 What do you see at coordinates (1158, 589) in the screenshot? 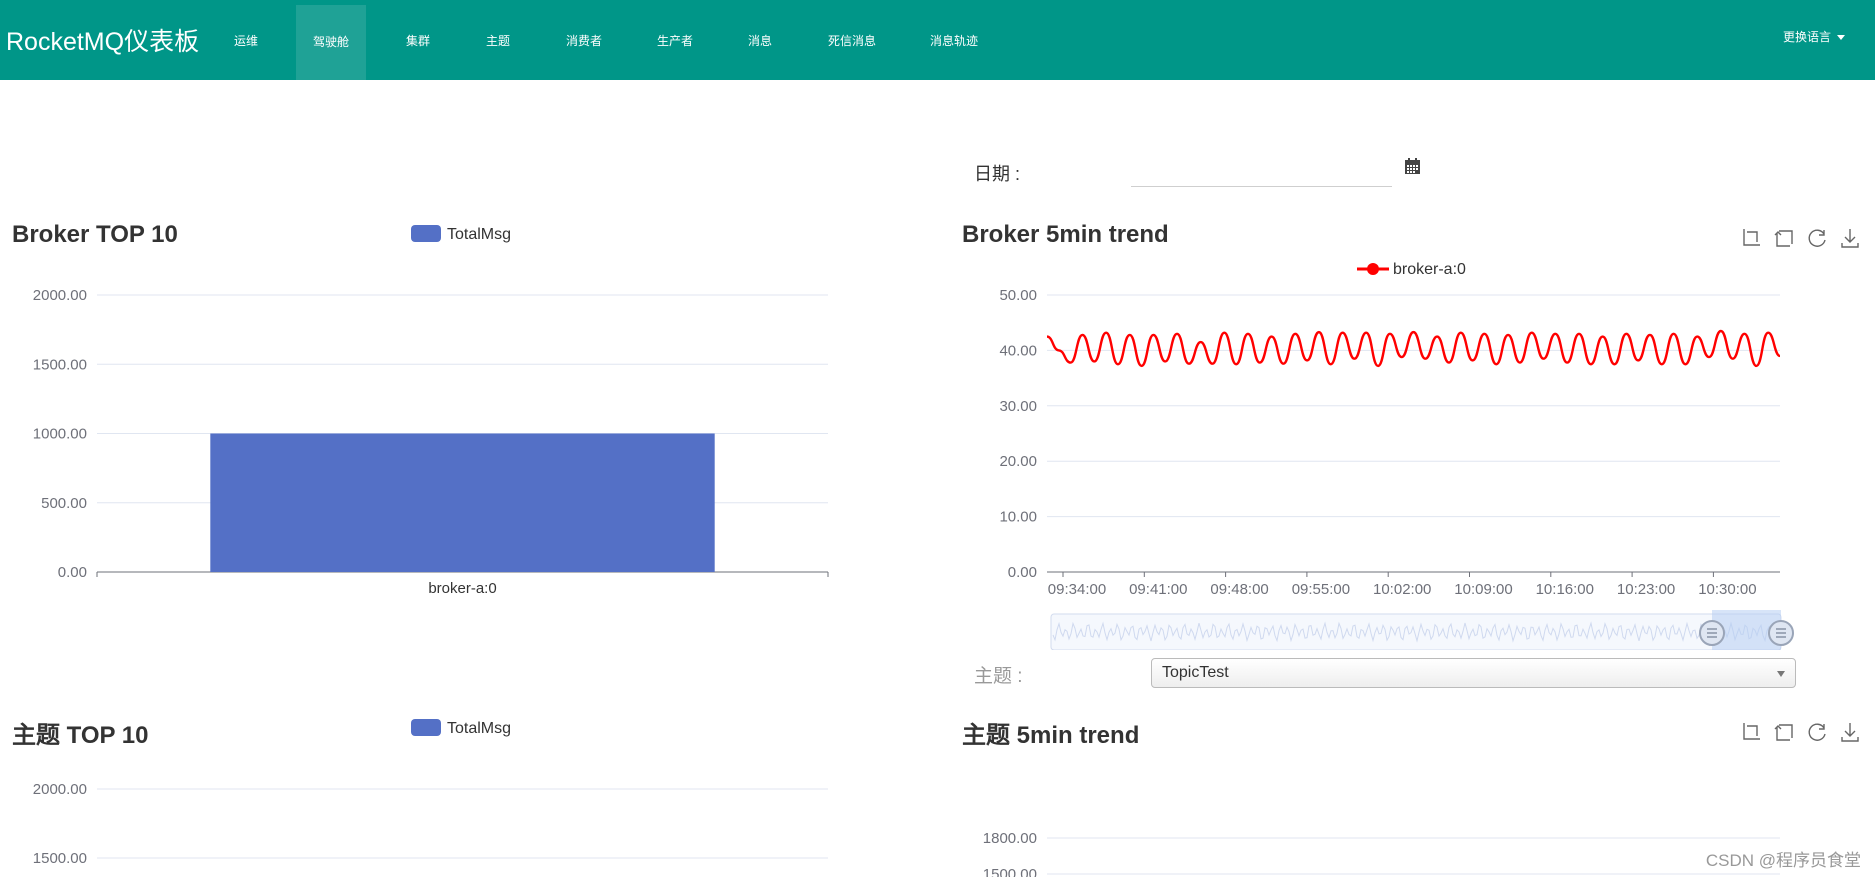
I see `x-tick-label: 09:41:00` at bounding box center [1158, 589].